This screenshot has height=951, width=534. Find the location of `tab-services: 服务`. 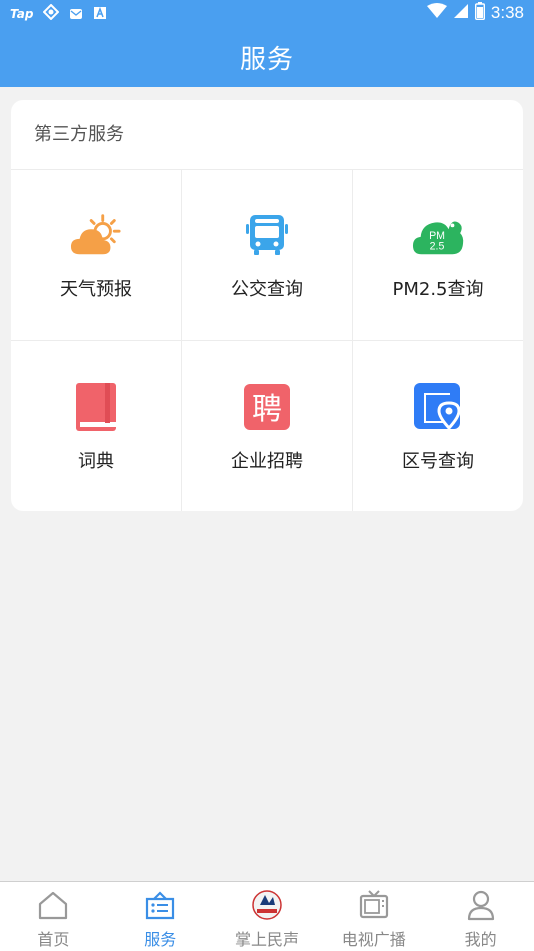

tab-services: 服务 is located at coordinates (160, 916).